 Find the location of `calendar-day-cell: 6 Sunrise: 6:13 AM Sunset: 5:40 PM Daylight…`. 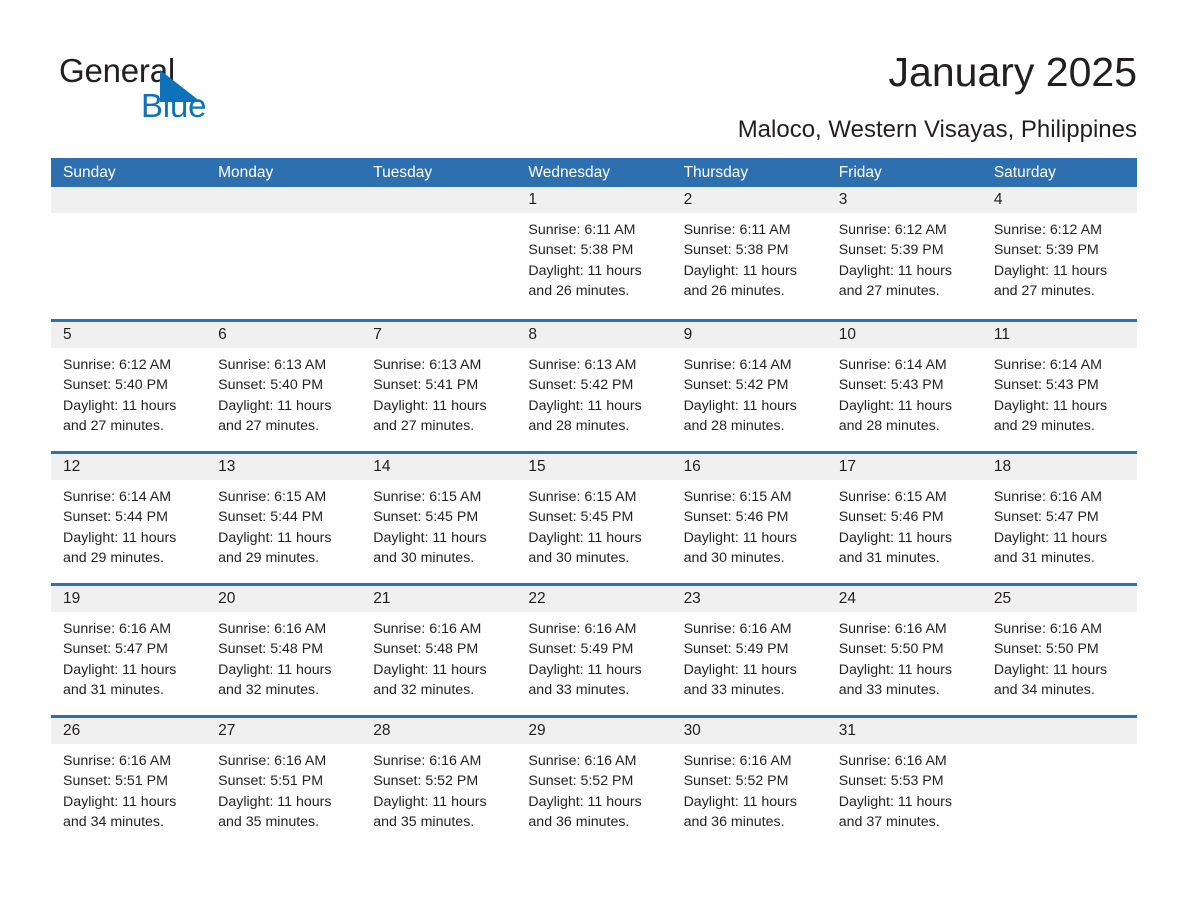

calendar-day-cell: 6 Sunrise: 6:13 AM Sunset: 5:40 PM Daylight… is located at coordinates (284, 386).